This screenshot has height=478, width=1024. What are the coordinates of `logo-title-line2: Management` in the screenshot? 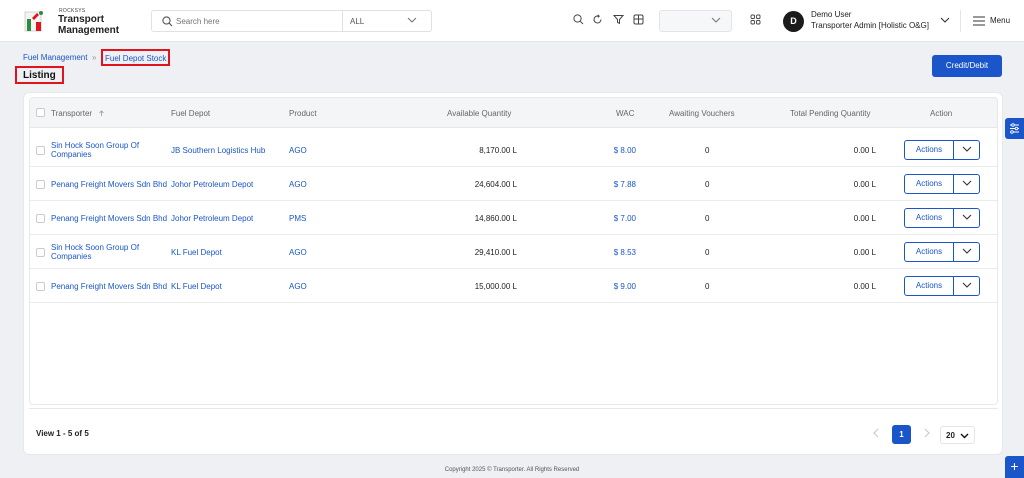 It's located at (89, 30).